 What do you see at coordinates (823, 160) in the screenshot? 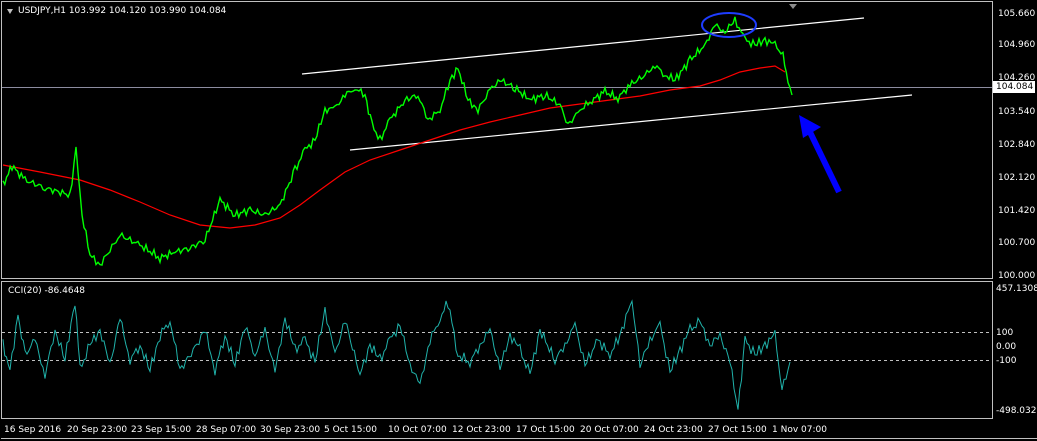
I see `blue-arrow-shaft` at bounding box center [823, 160].